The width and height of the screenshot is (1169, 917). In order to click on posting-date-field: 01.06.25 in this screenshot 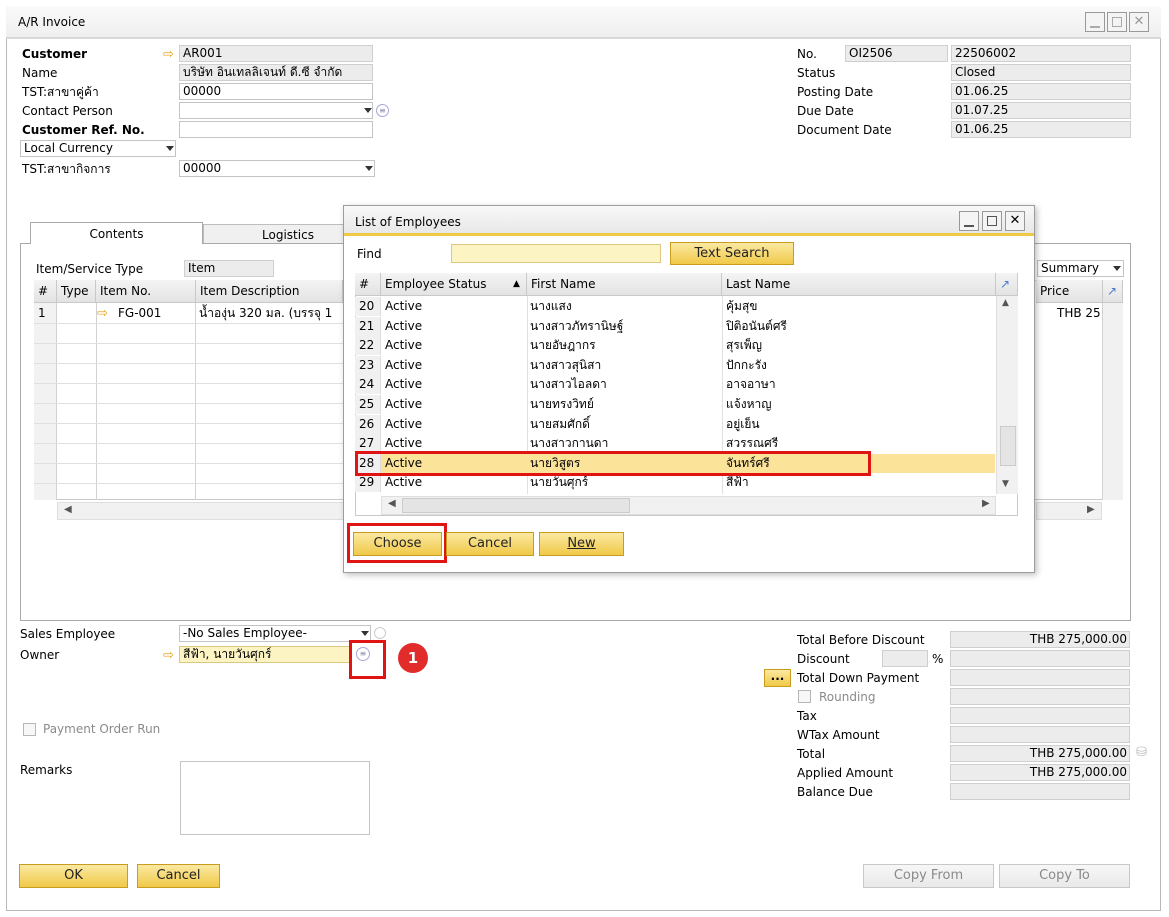, I will do `click(1041, 91)`.